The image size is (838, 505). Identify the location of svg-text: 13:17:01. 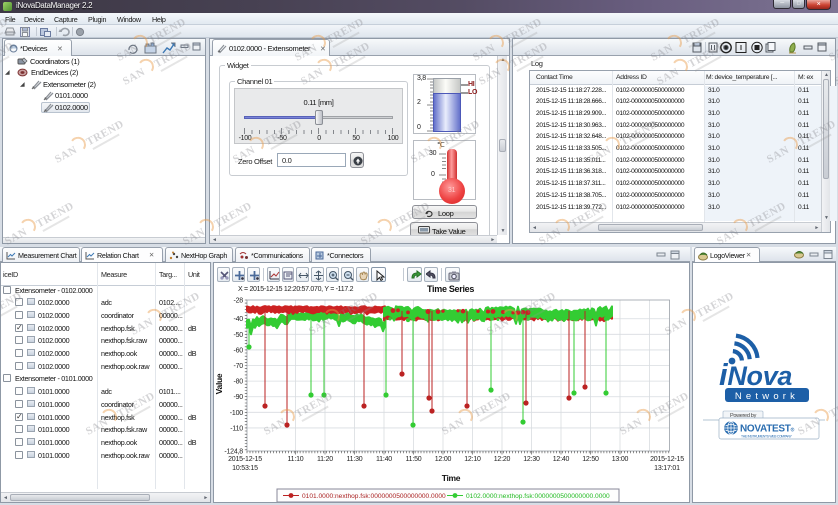
(667, 468).